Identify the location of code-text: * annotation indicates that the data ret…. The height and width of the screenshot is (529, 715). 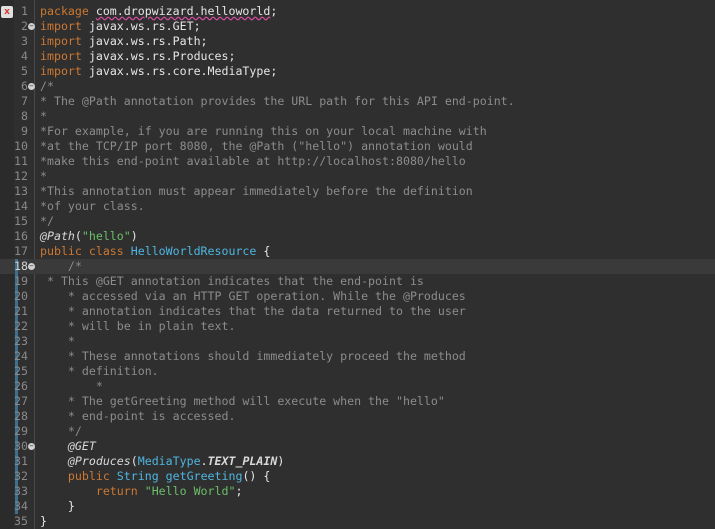
(253, 311).